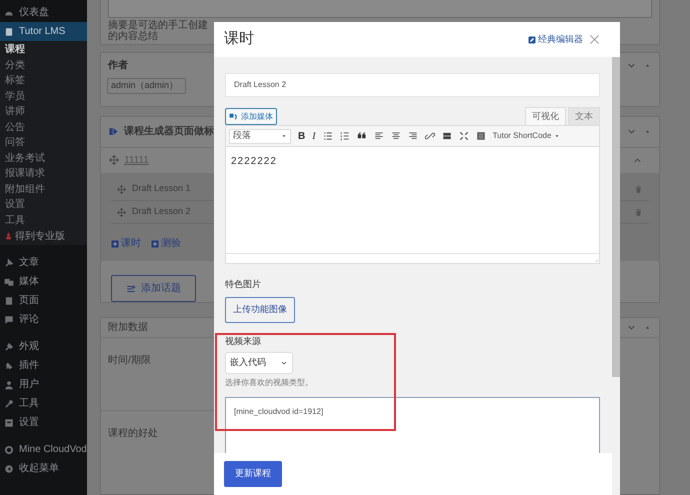 This screenshot has width=690, height=495. Describe the element at coordinates (9, 319) in the screenshot. I see `comment-icon` at that location.